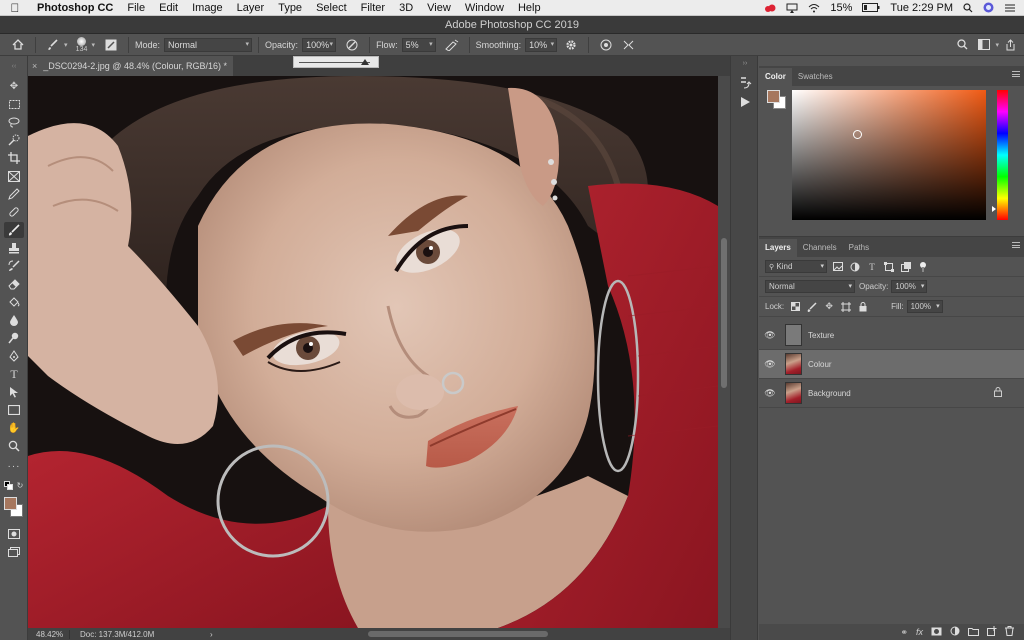 The image size is (1024, 640). I want to click on notification-center-icon, so click(1010, 8).